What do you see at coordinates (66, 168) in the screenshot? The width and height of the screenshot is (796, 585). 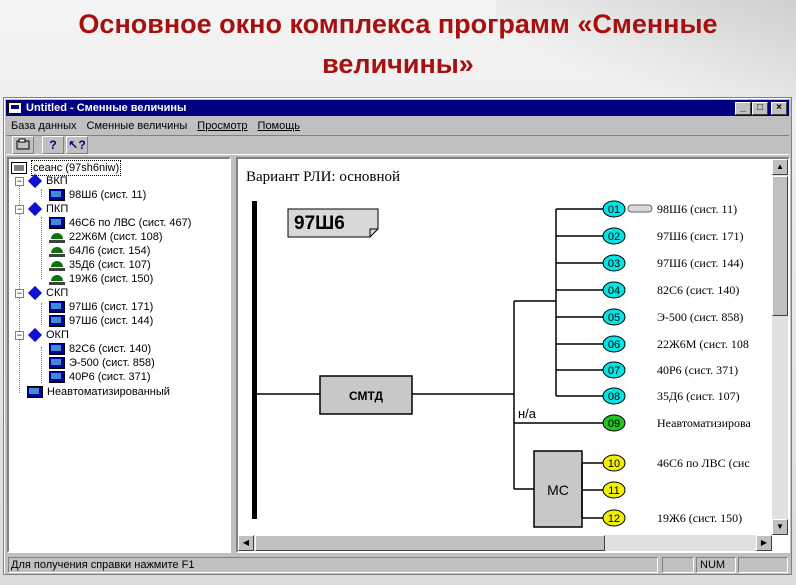 I see `tree-root: сеанс (97sh6niw)` at bounding box center [66, 168].